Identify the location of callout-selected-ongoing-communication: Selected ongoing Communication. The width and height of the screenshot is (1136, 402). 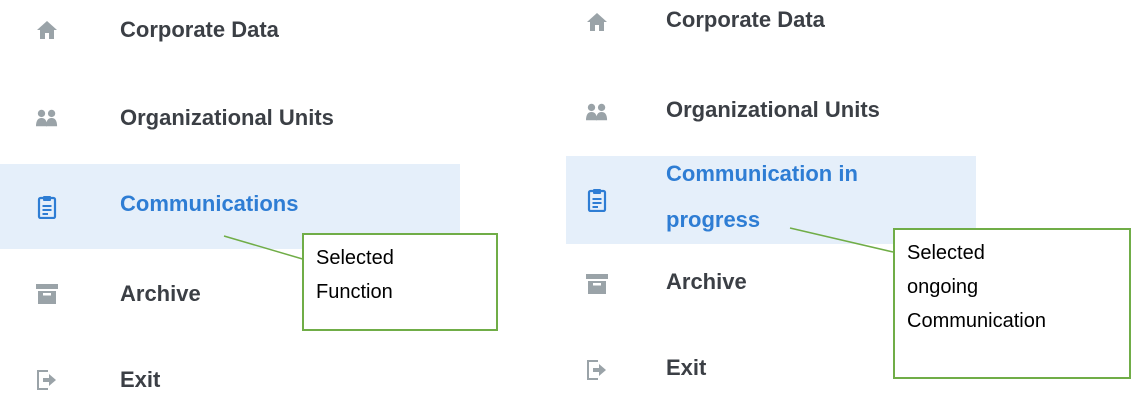
(1012, 303).